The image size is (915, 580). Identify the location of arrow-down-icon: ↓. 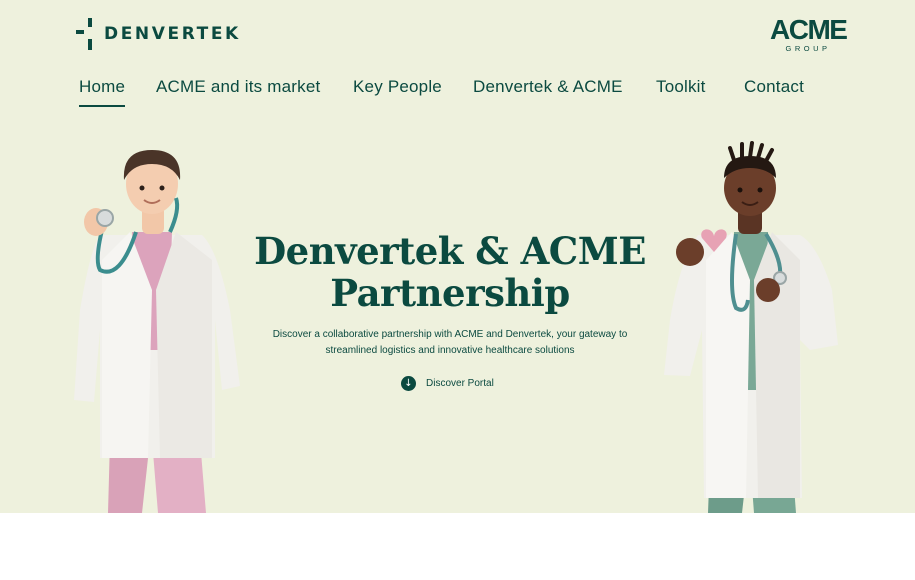
(408, 383).